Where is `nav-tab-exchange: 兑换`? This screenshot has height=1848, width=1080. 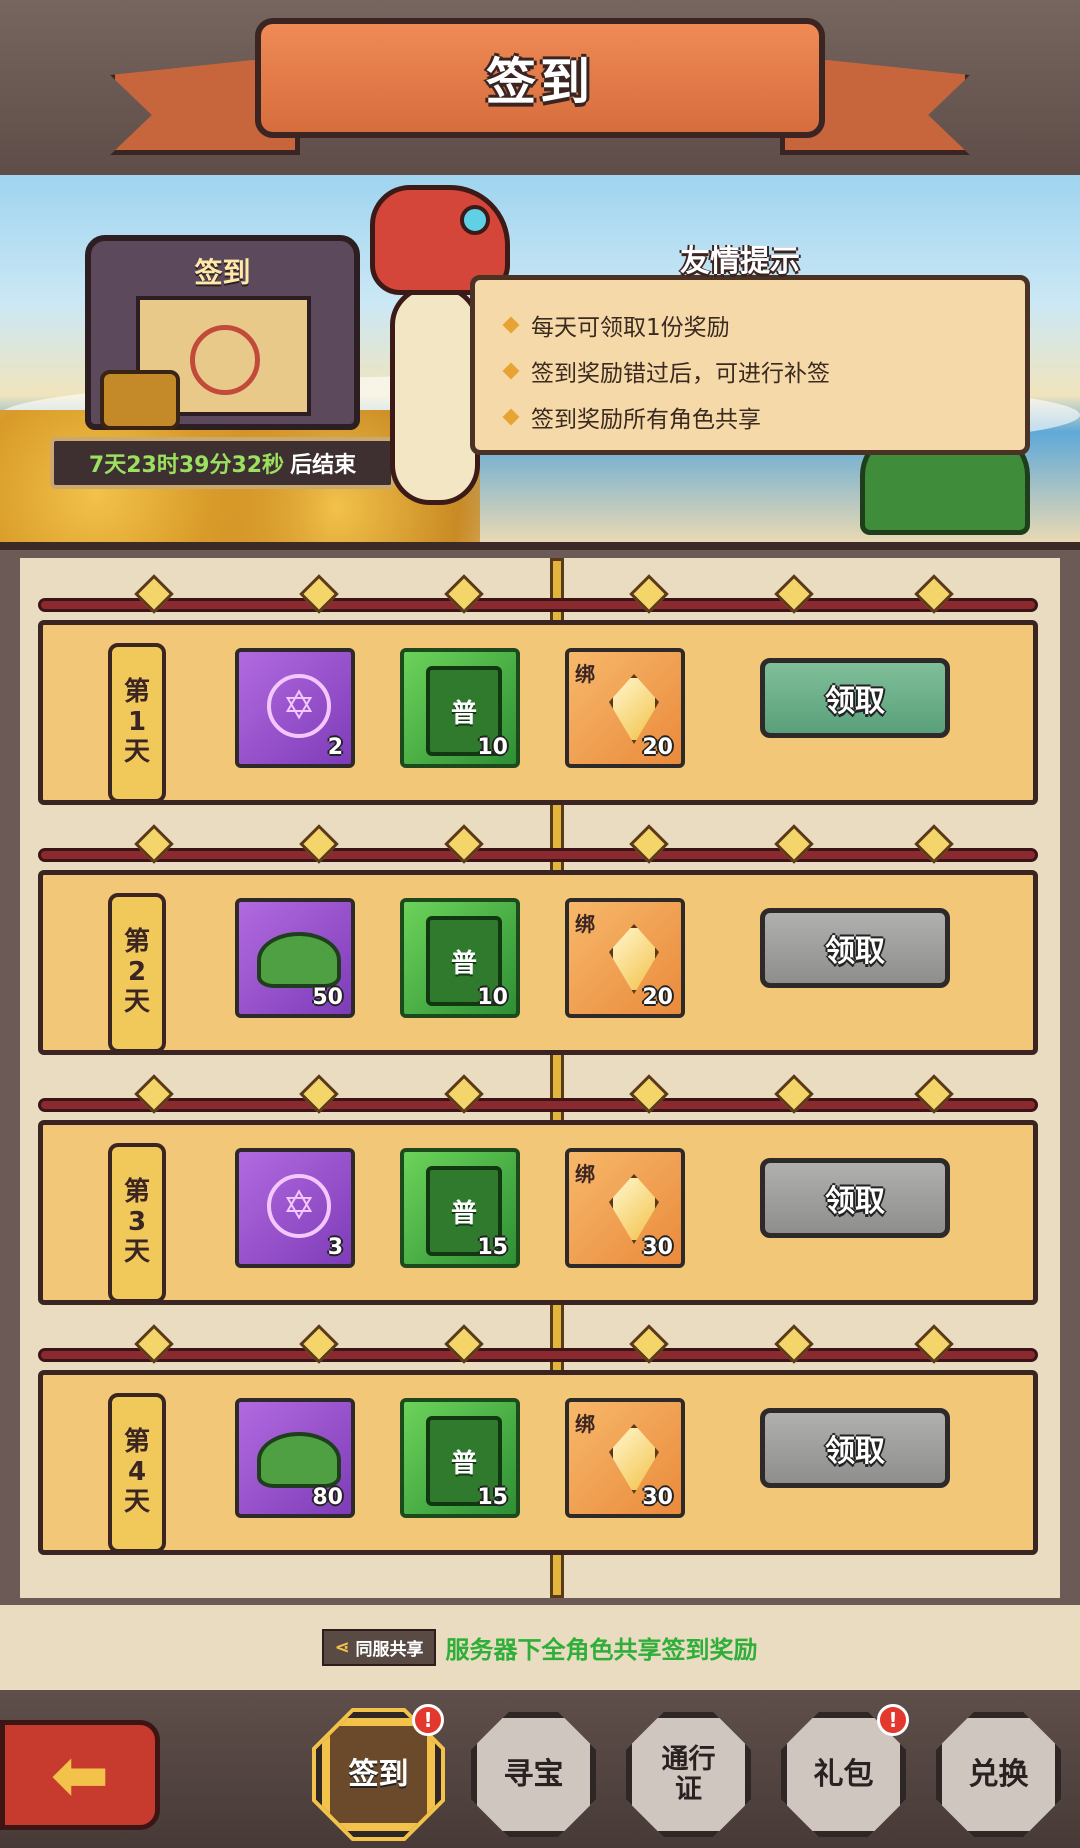
nav-tab-exchange: 兑换 is located at coordinates (998, 1774).